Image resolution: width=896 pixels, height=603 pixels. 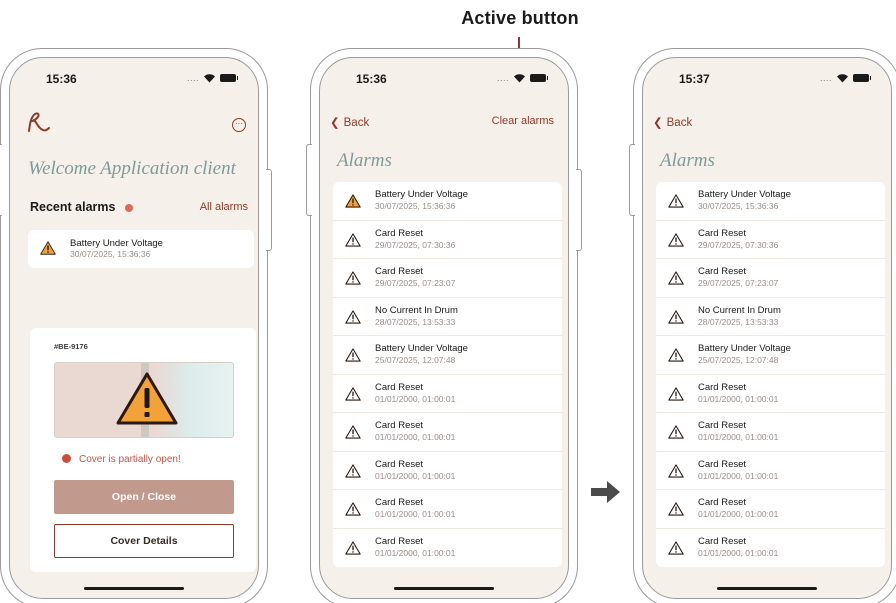 What do you see at coordinates (110, 254) in the screenshot?
I see `recent-alarm-time: 30/07/2025, 15:36:36` at bounding box center [110, 254].